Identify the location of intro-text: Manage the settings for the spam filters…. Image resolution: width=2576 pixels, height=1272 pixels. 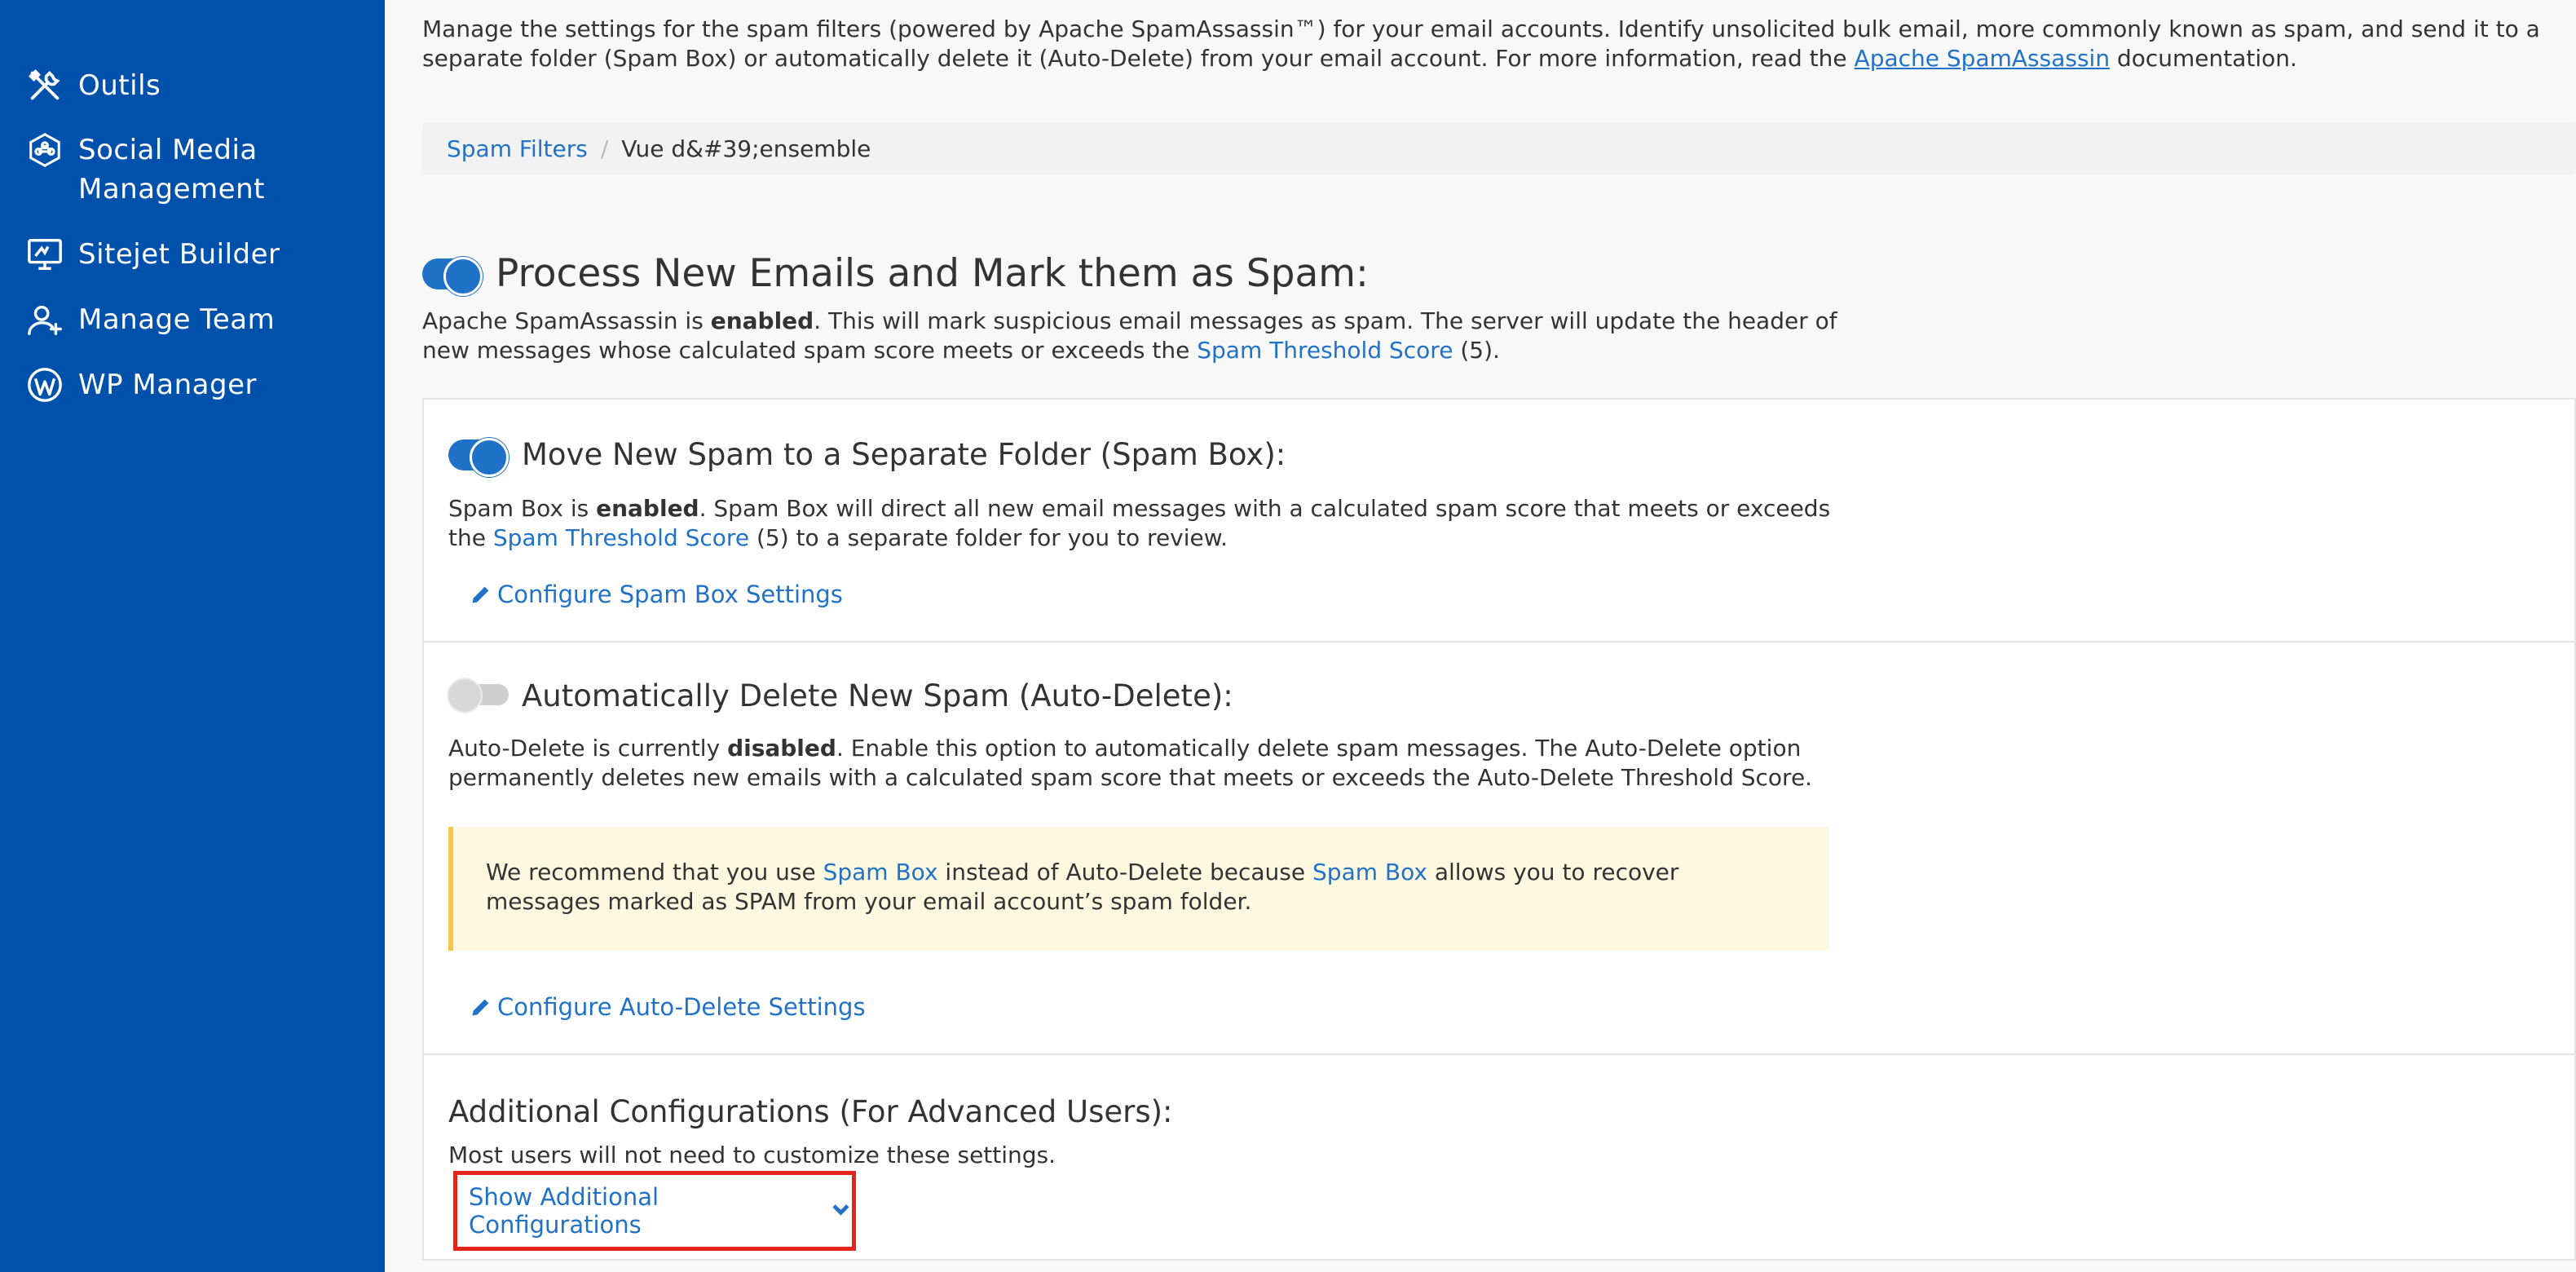
(1494, 44).